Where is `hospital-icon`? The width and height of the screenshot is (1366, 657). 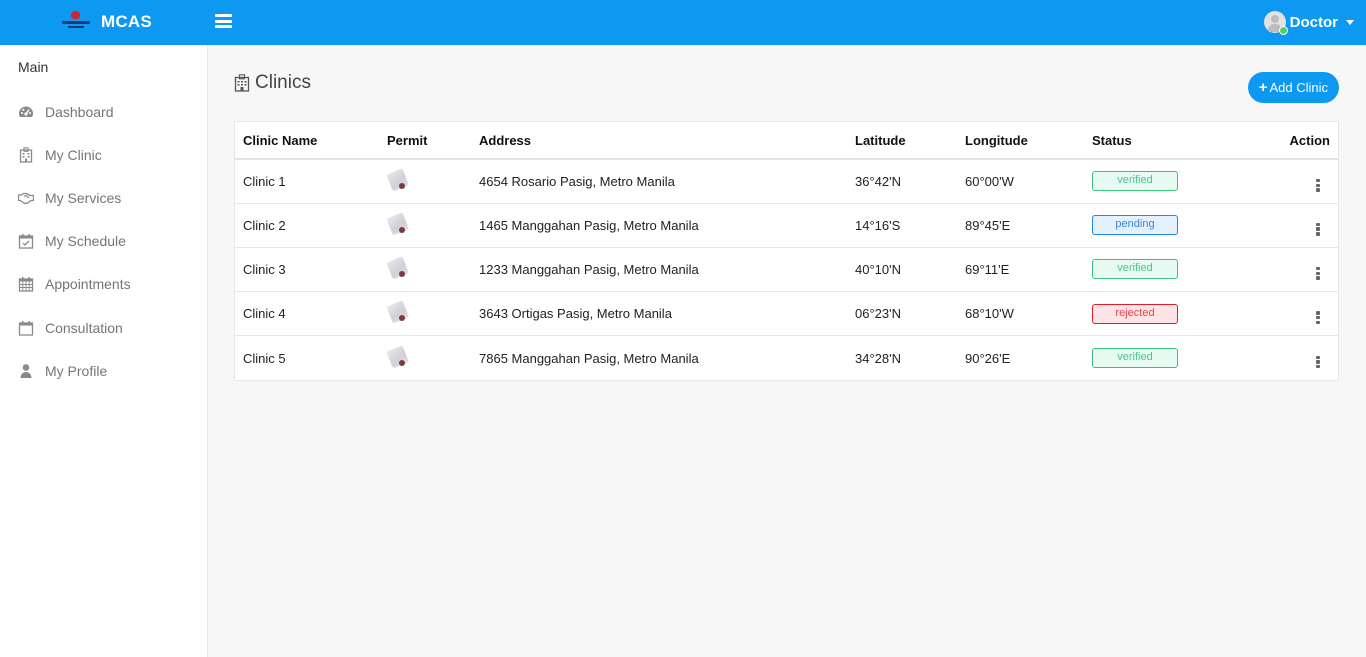
hospital-icon is located at coordinates (242, 83).